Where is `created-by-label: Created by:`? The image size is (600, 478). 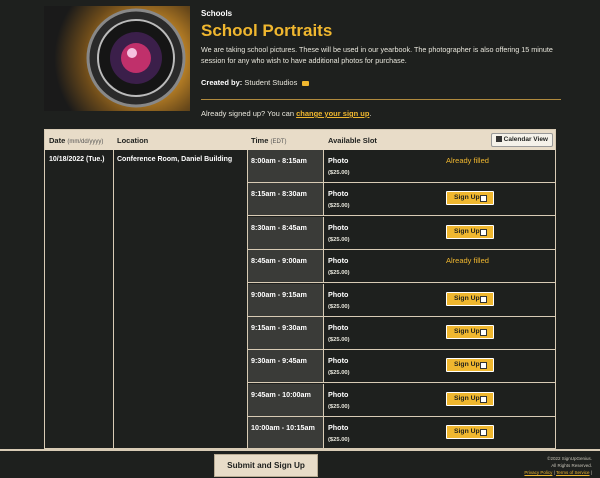
created-by-label: Created by: is located at coordinates (222, 82).